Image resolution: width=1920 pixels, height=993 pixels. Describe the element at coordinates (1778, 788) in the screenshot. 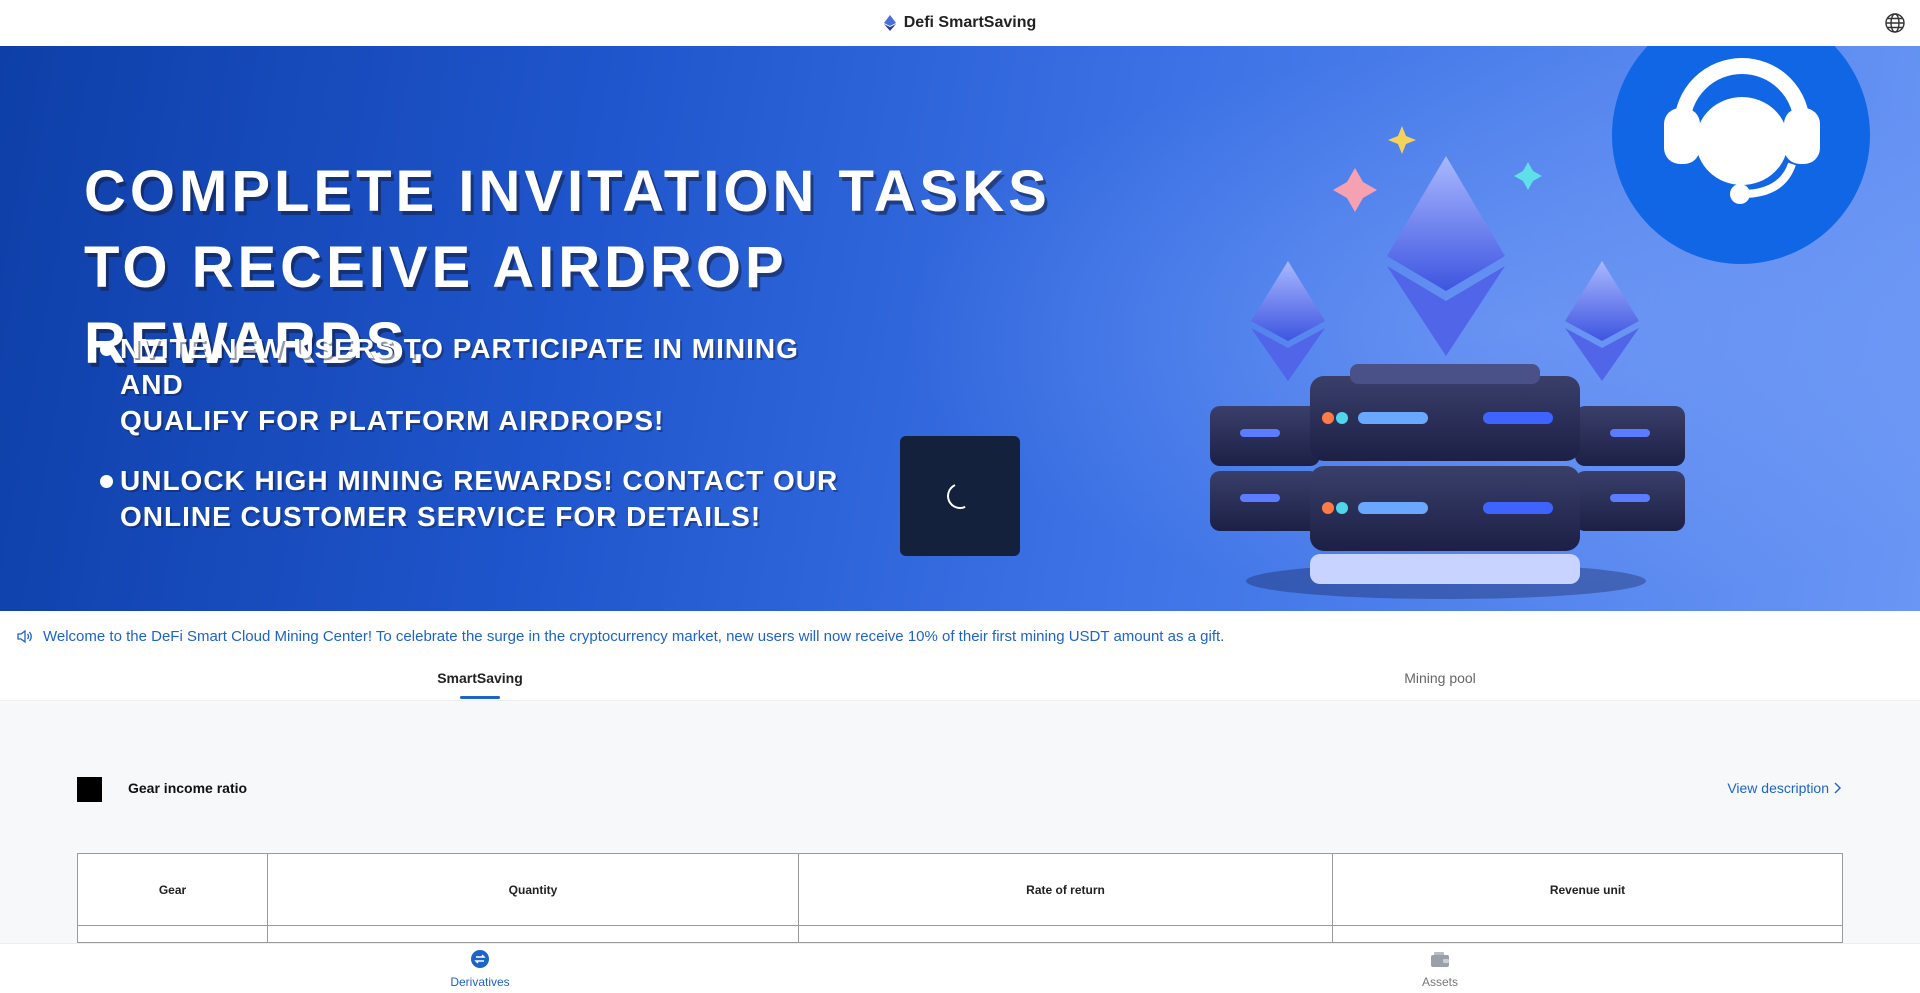

I see `view-description-label: View description` at that location.